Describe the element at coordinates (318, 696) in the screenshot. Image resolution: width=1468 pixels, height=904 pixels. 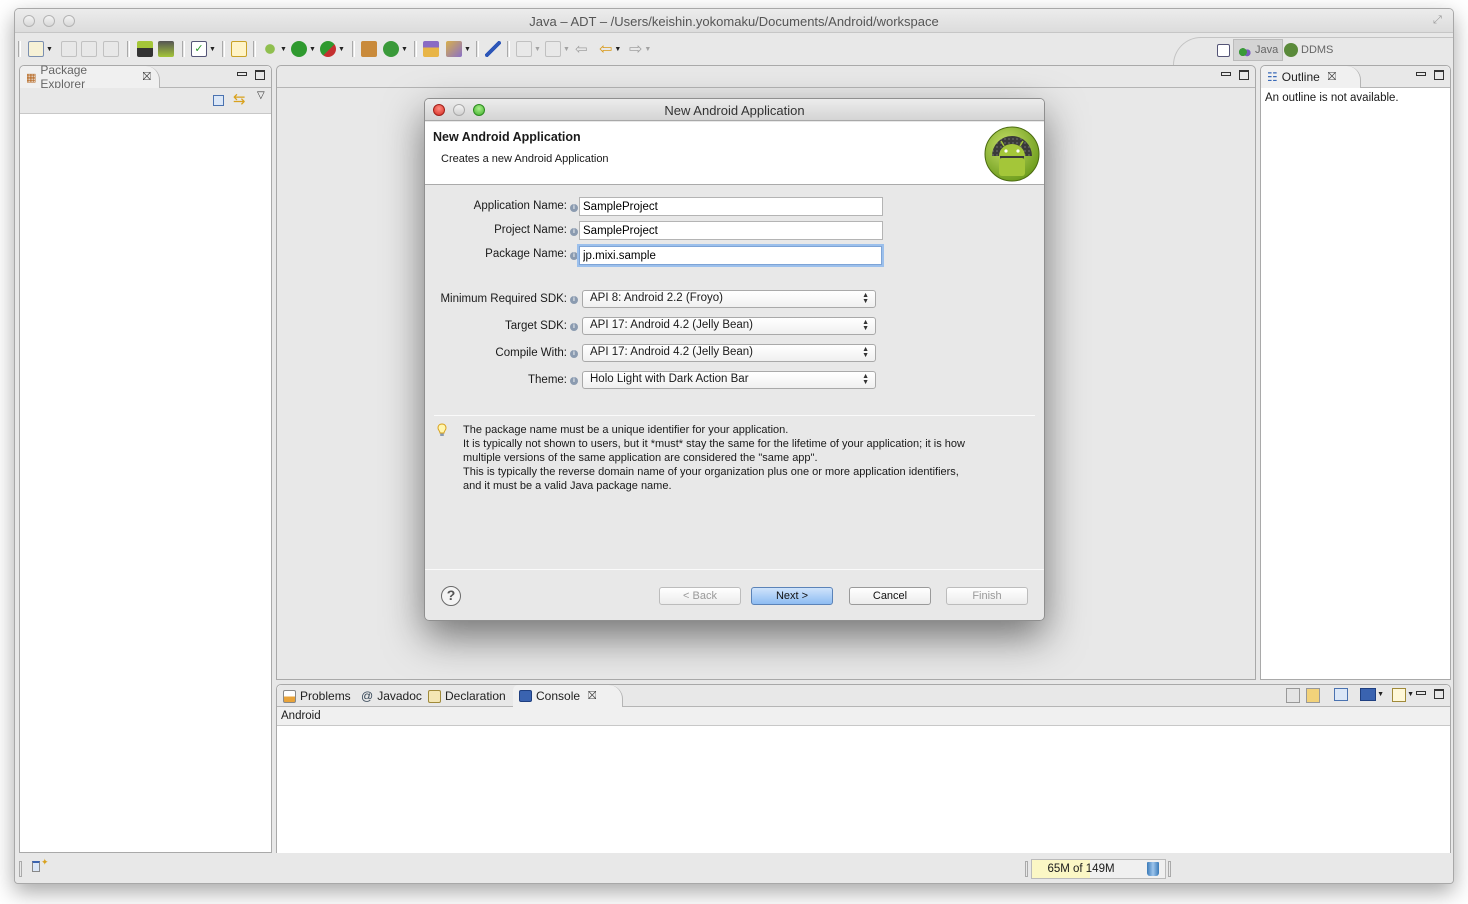
I see `tab-problems: Problems` at that location.